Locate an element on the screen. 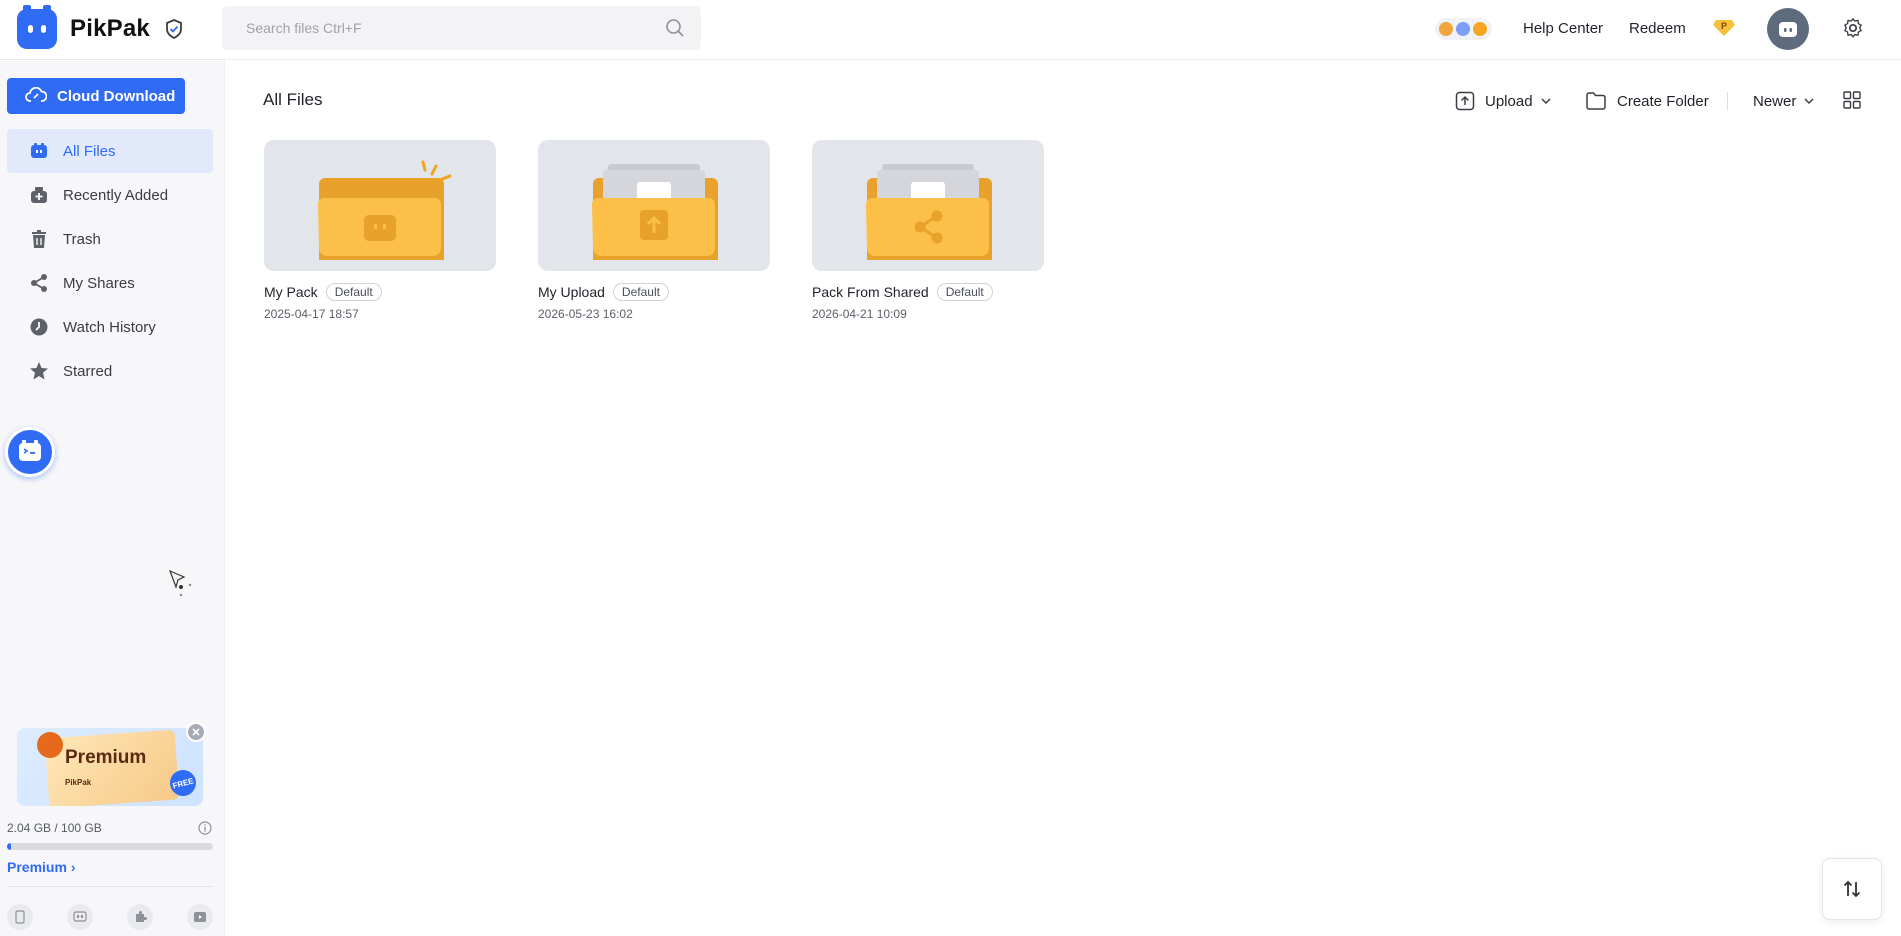  search-input is located at coordinates (432, 28).